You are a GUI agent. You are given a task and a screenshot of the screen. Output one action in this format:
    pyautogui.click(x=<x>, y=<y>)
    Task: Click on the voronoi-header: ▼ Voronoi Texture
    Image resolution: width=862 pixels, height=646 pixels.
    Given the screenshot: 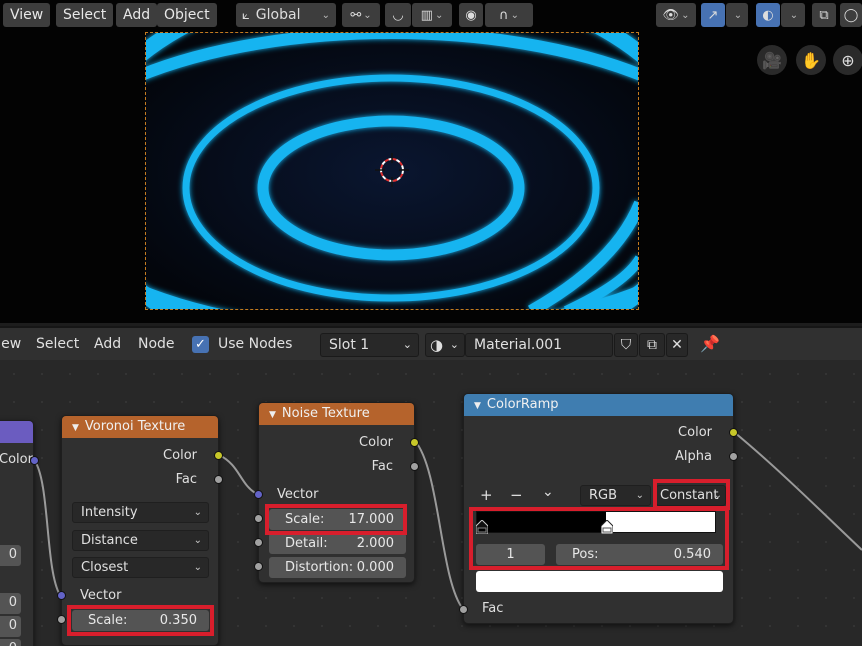 What is the action you would take?
    pyautogui.click(x=140, y=427)
    